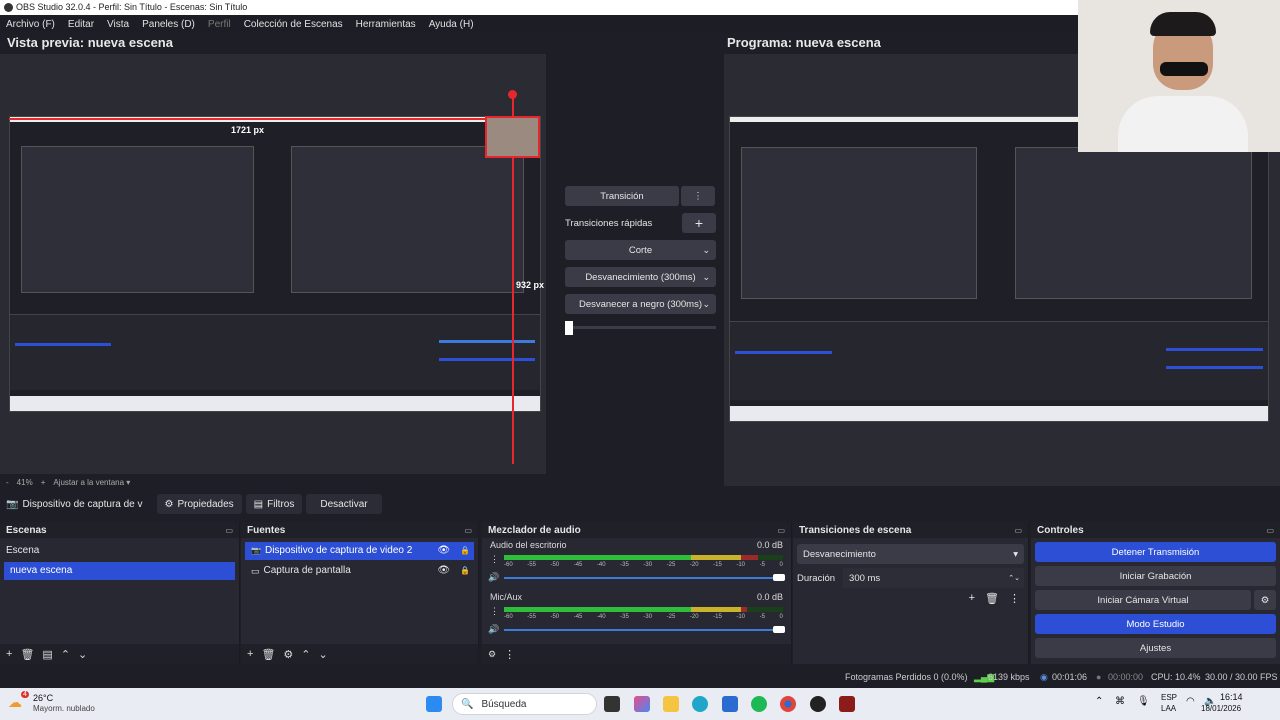 The width and height of the screenshot is (1280, 720). Describe the element at coordinates (47, 654) in the screenshot. I see `filters-icon: ▤` at that location.